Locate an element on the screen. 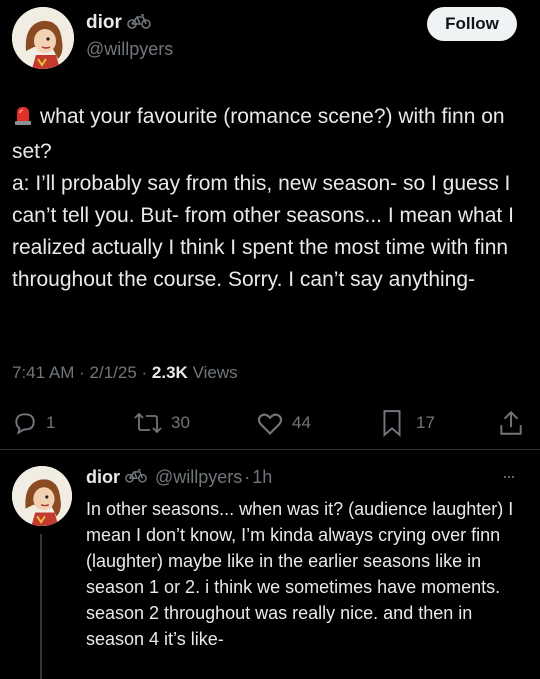 This screenshot has width=540, height=679. reply-count: 1 is located at coordinates (51, 422).